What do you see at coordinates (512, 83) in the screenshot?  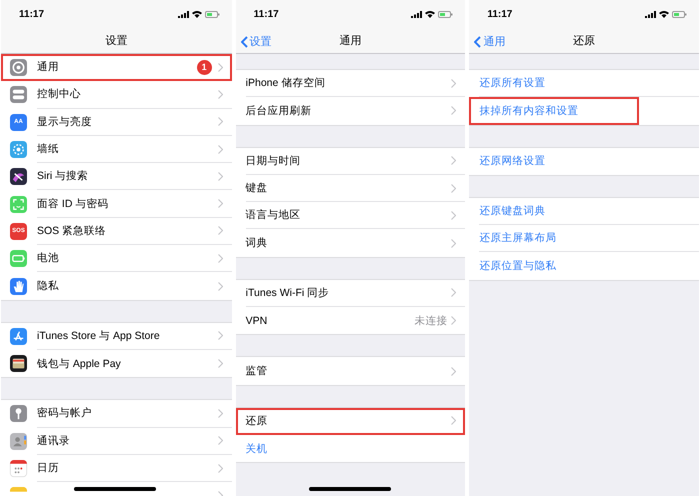 I see `row-label: 还原所有设置` at bounding box center [512, 83].